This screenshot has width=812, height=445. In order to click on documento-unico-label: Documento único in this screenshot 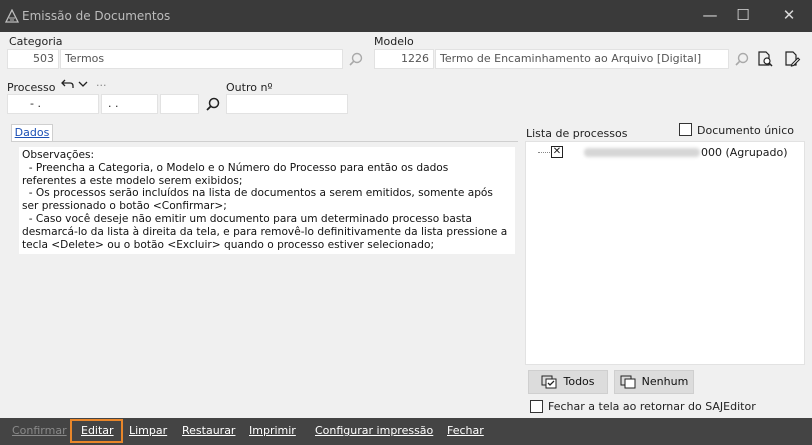, I will do `click(745, 130)`.